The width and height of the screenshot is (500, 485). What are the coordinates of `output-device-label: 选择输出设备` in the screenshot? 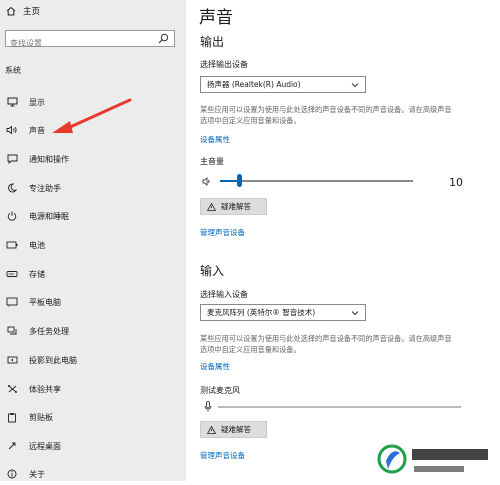 It's located at (224, 64).